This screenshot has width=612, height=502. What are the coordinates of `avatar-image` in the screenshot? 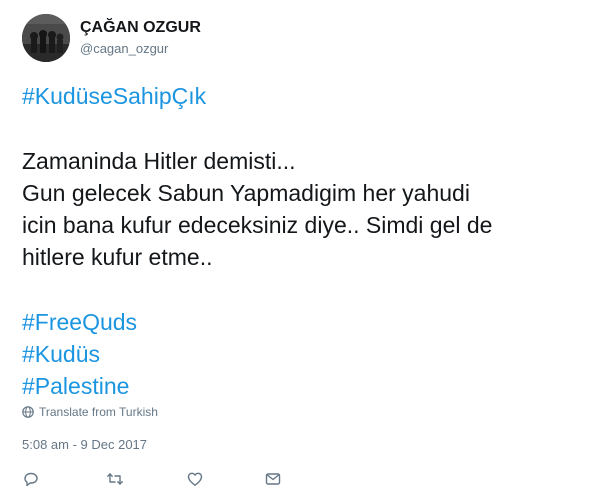 It's located at (46, 38).